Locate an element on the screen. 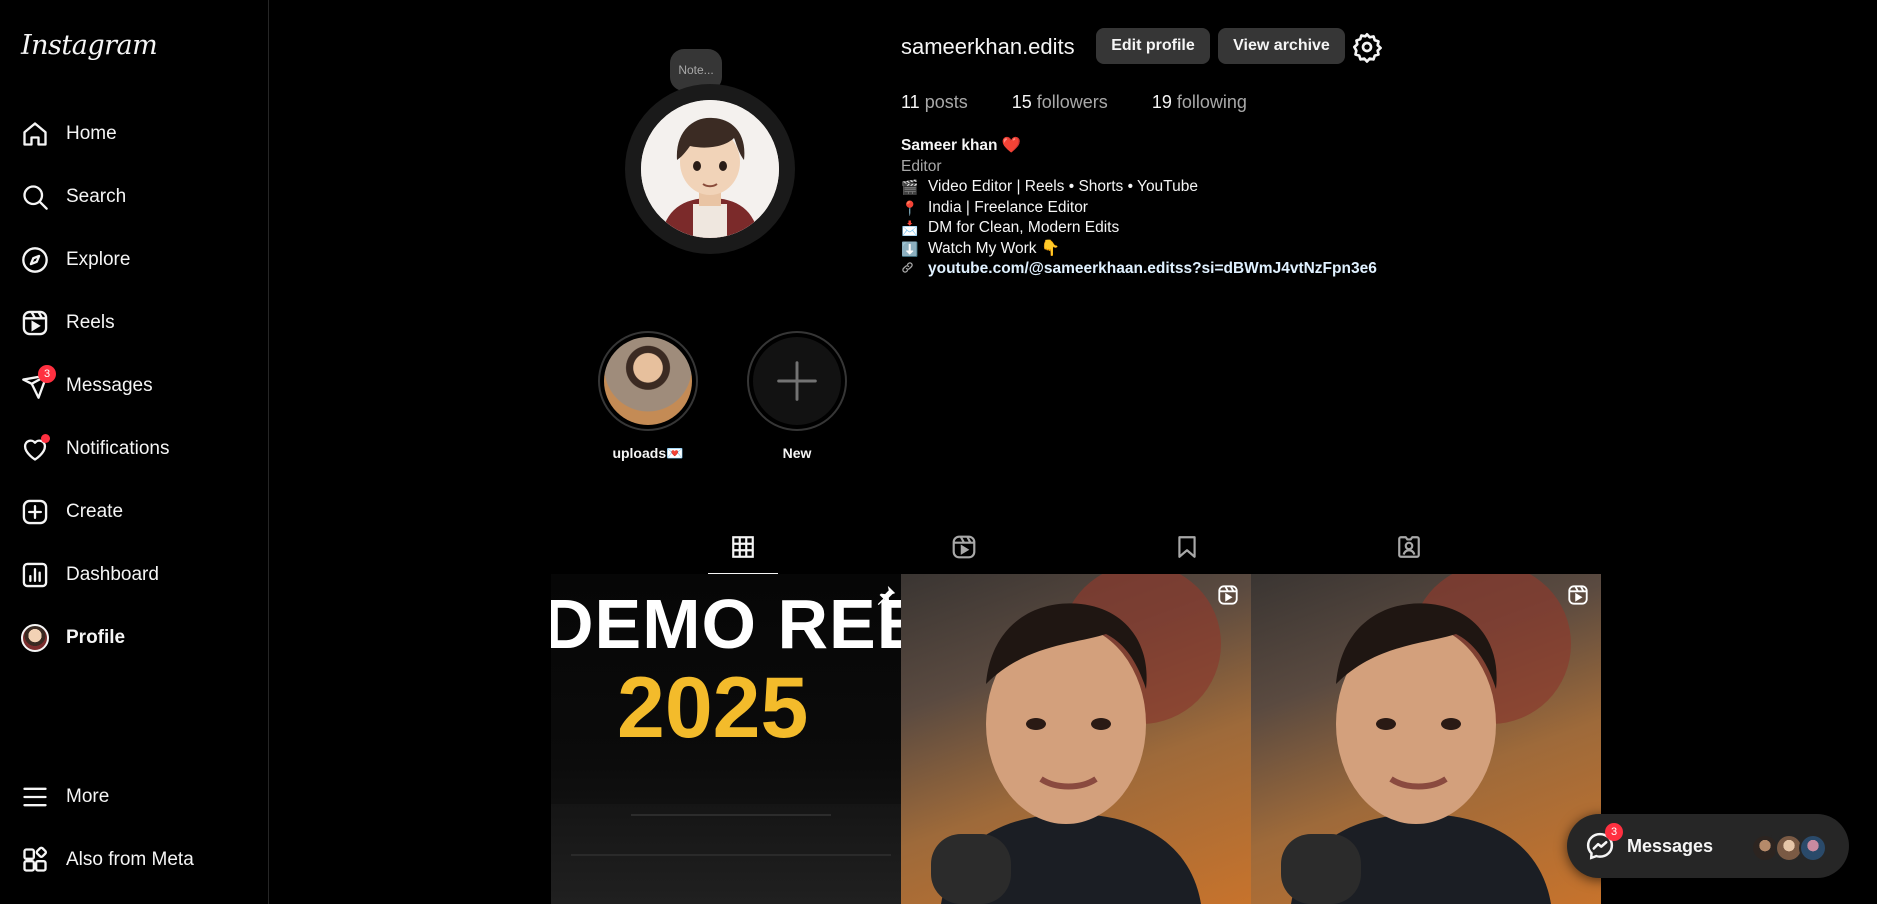  explore-icon is located at coordinates (35, 260).